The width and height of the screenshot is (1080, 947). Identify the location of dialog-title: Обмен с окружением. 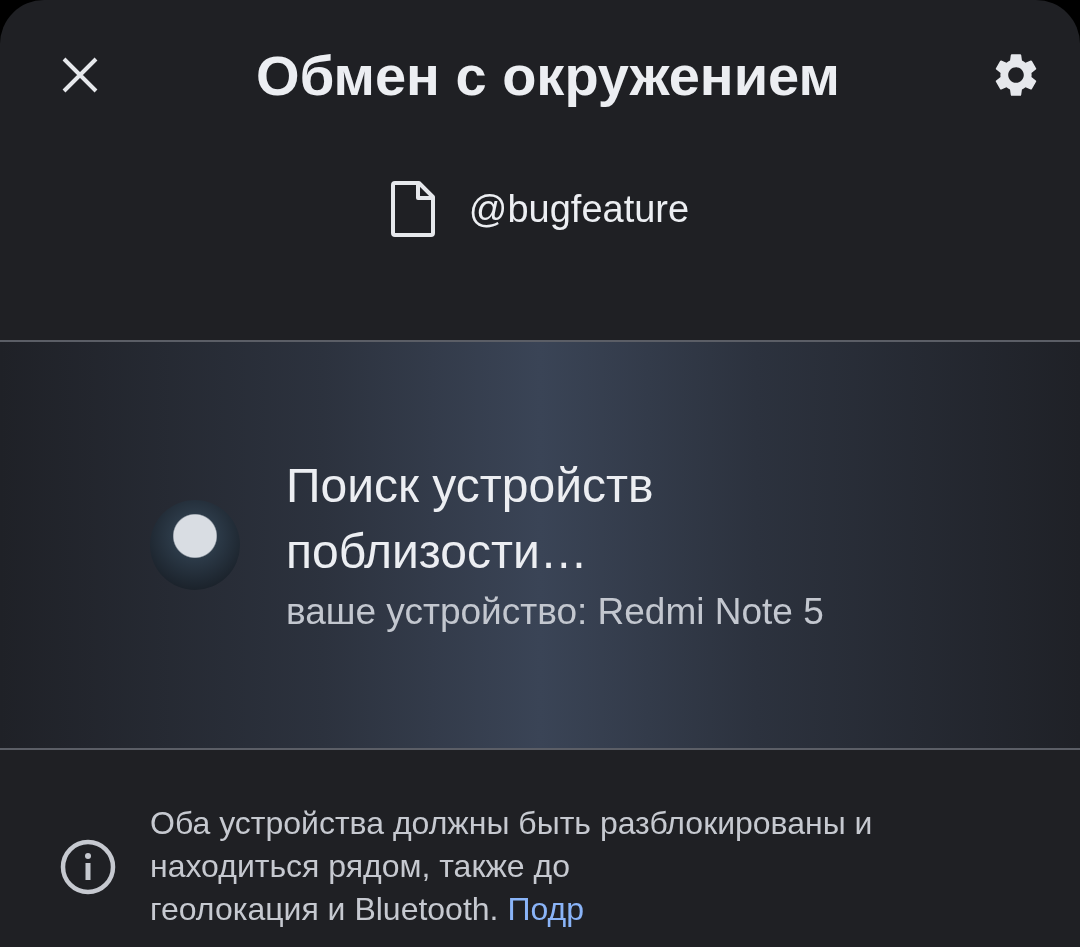
(548, 75).